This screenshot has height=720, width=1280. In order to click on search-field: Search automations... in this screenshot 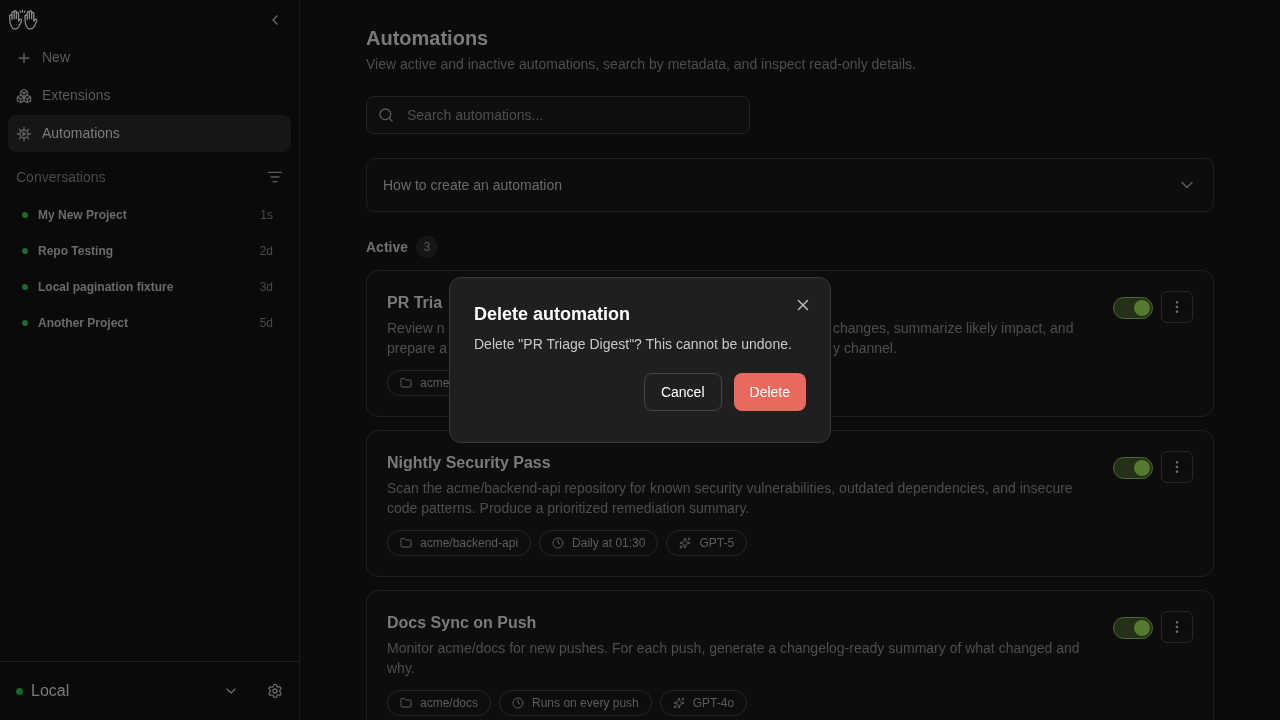, I will do `click(558, 115)`.